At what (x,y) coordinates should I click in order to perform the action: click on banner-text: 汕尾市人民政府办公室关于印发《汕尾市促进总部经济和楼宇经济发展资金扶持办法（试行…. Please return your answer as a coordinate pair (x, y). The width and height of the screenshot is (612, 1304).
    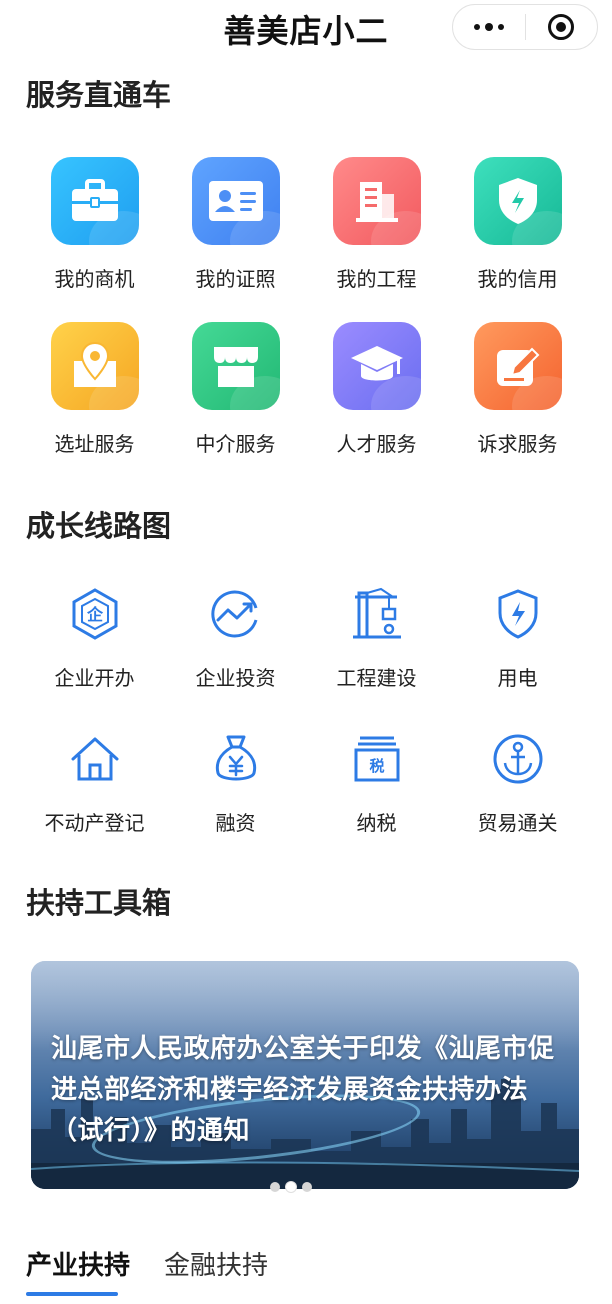
    Looking at the image, I should click on (303, 1090).